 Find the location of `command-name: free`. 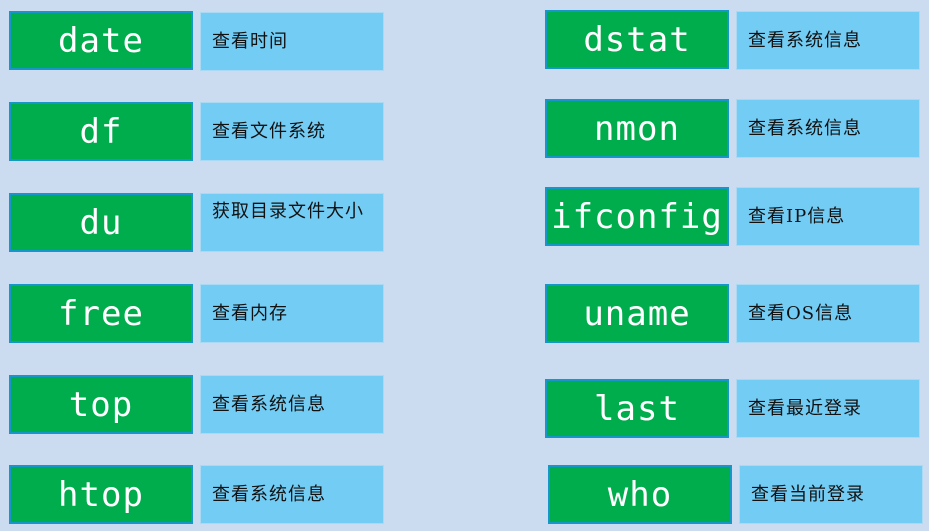

command-name: free is located at coordinates (101, 313).